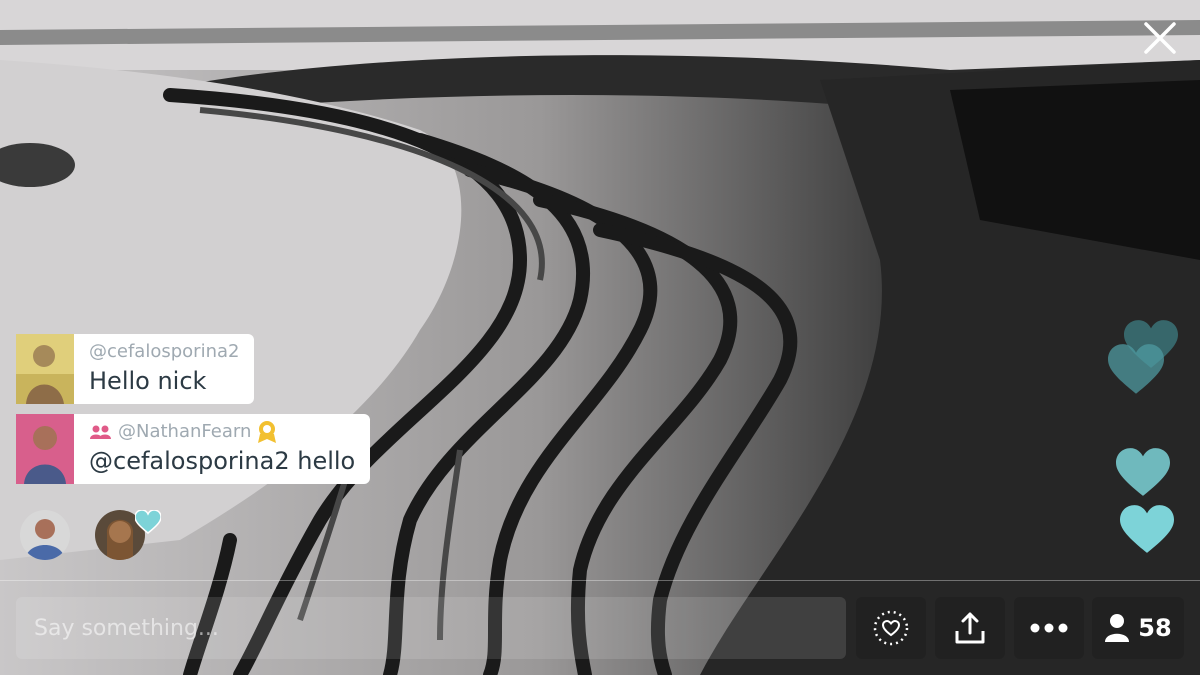 This screenshot has width=1200, height=675. I want to click on chat-message: @NathanFearn @cefalosporina2 hello, so click(193, 449).